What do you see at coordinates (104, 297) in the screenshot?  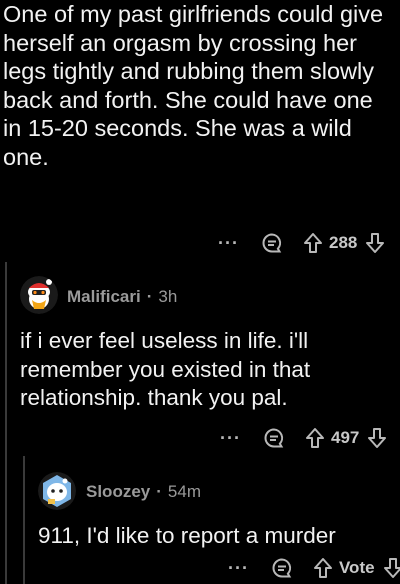 I see `author-name: Malificari` at bounding box center [104, 297].